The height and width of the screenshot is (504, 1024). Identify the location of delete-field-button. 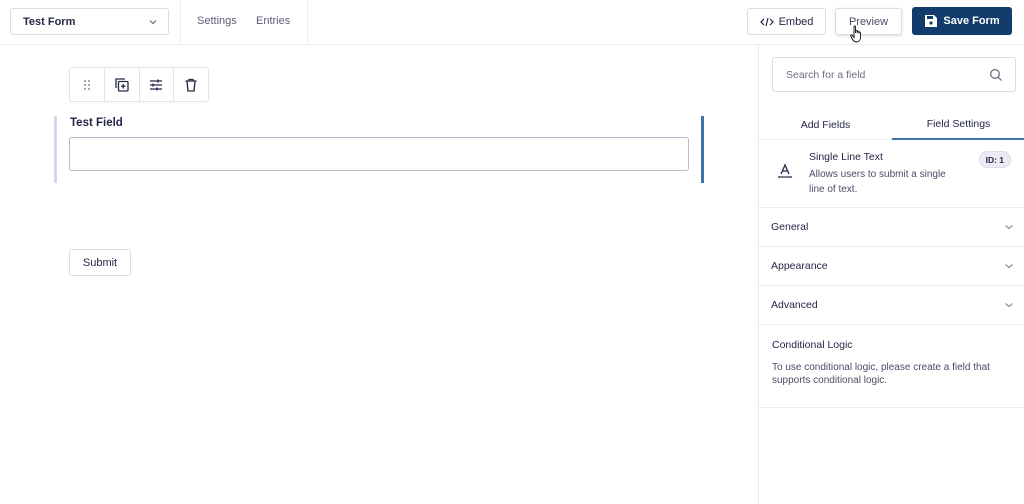
(191, 84).